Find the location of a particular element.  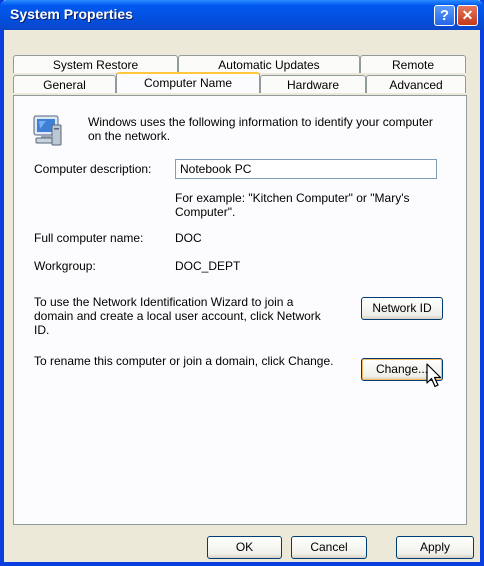

full-name-value: DOC is located at coordinates (188, 238).